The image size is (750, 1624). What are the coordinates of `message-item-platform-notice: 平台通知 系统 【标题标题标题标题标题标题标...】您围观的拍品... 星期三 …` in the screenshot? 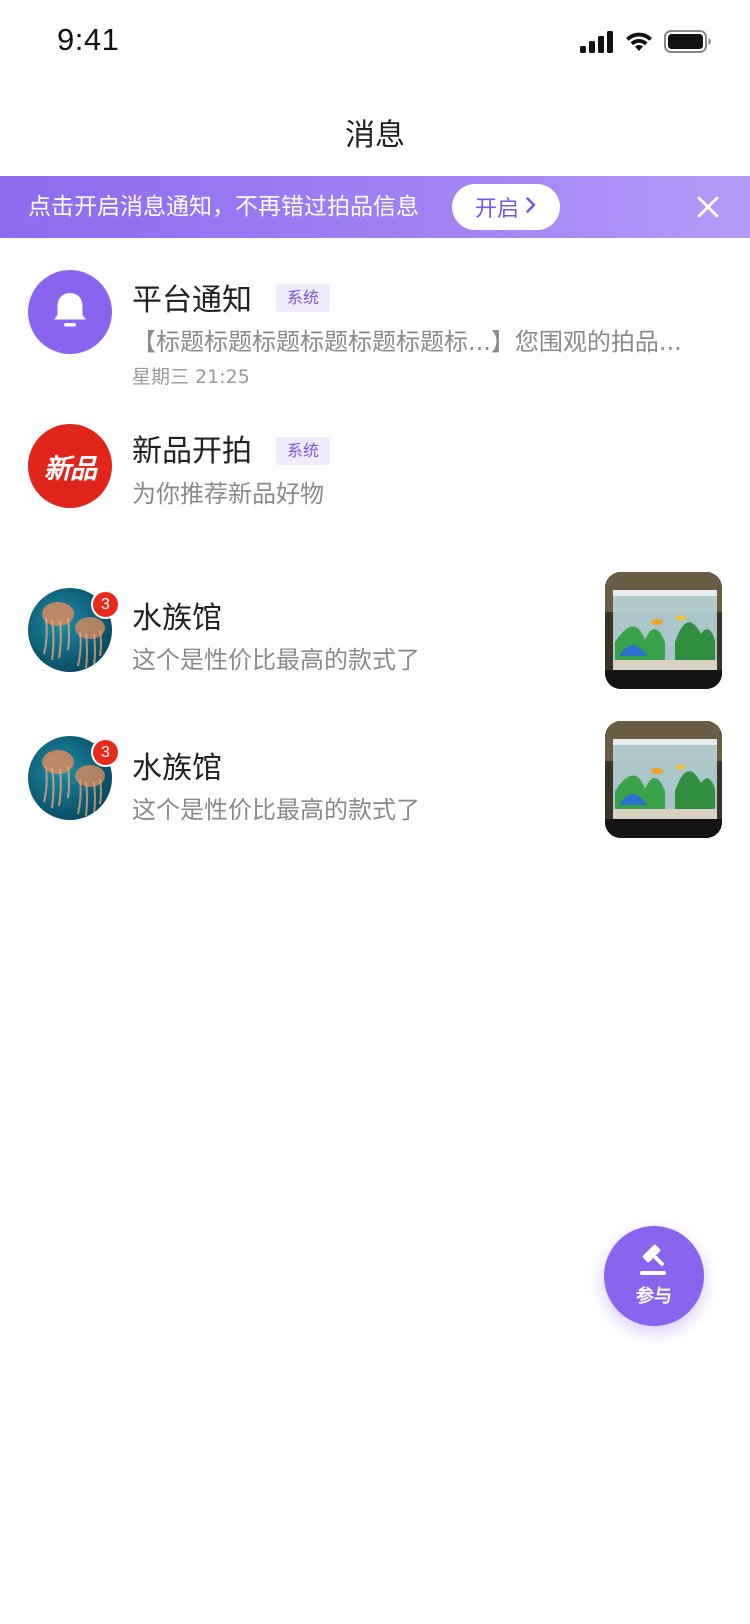 It's located at (375, 313).